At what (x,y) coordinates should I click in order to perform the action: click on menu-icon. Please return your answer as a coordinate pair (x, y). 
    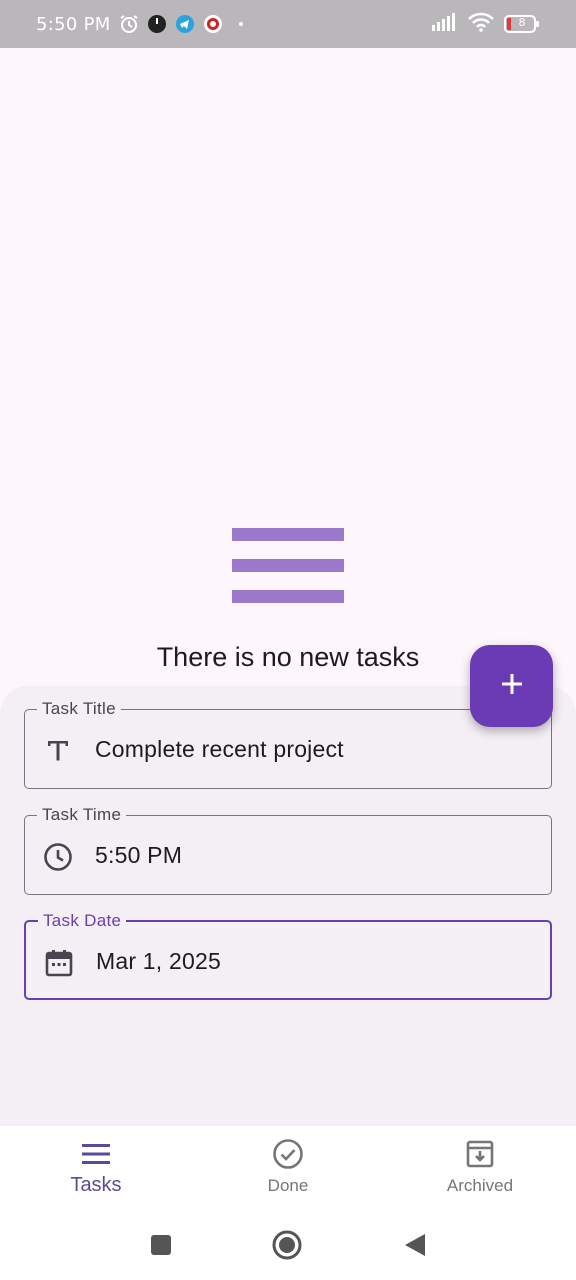
    Looking at the image, I should click on (96, 1154).